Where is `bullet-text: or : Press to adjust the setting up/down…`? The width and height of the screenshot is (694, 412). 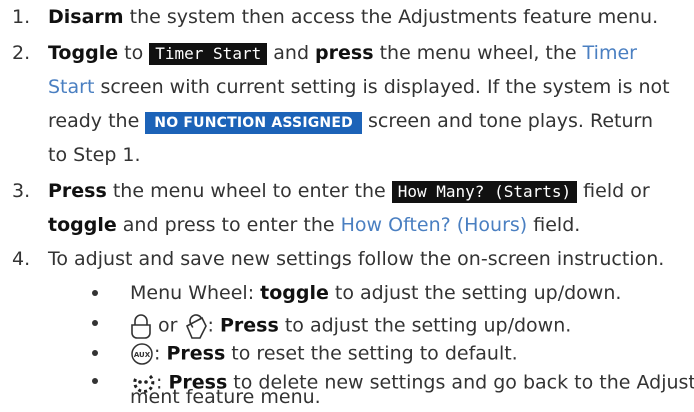 bullet-text: or : Press to adjust the setting up/down… is located at coordinates (350, 326).